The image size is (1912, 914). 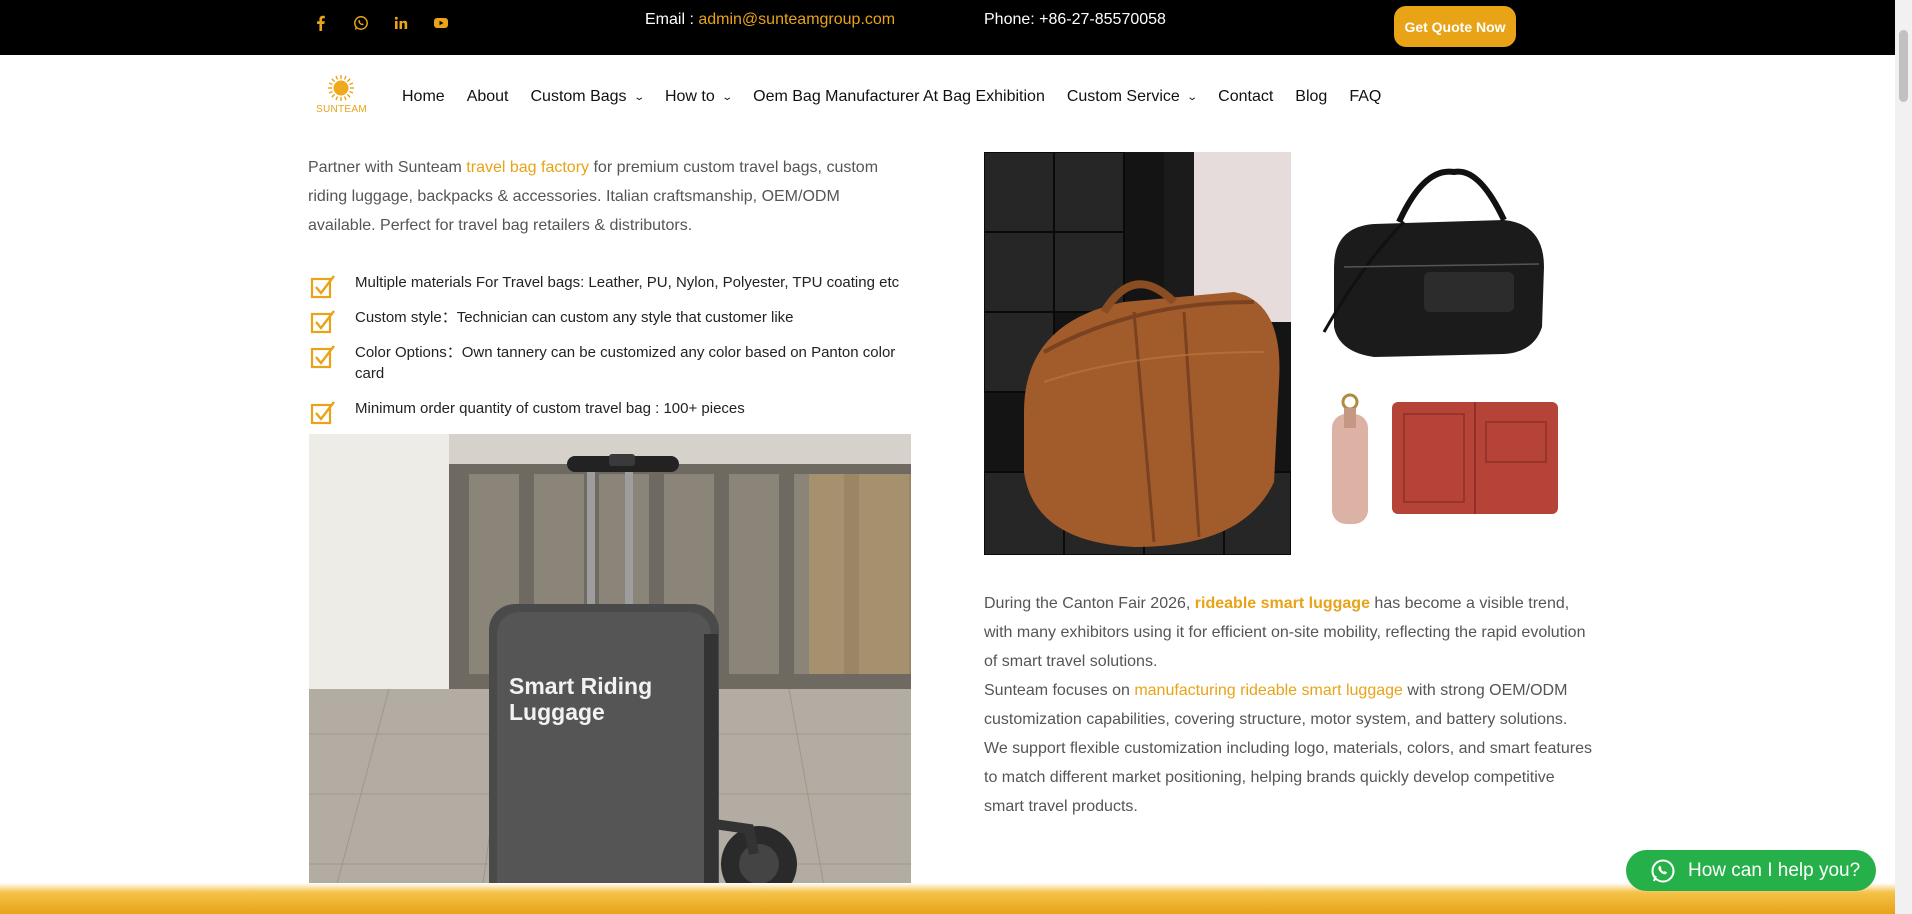 I want to click on luggage-label: Luggage, so click(x=557, y=712).